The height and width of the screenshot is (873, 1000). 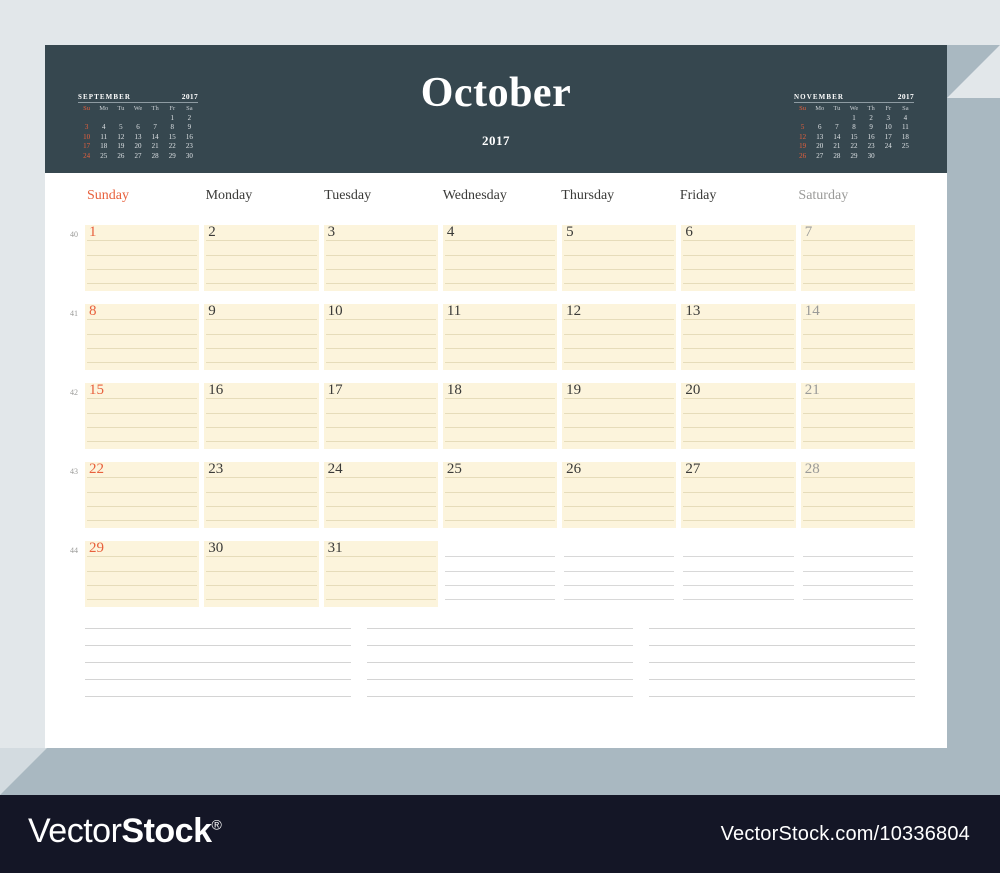 I want to click on day-cell-30: 30, so click(x=261, y=574).